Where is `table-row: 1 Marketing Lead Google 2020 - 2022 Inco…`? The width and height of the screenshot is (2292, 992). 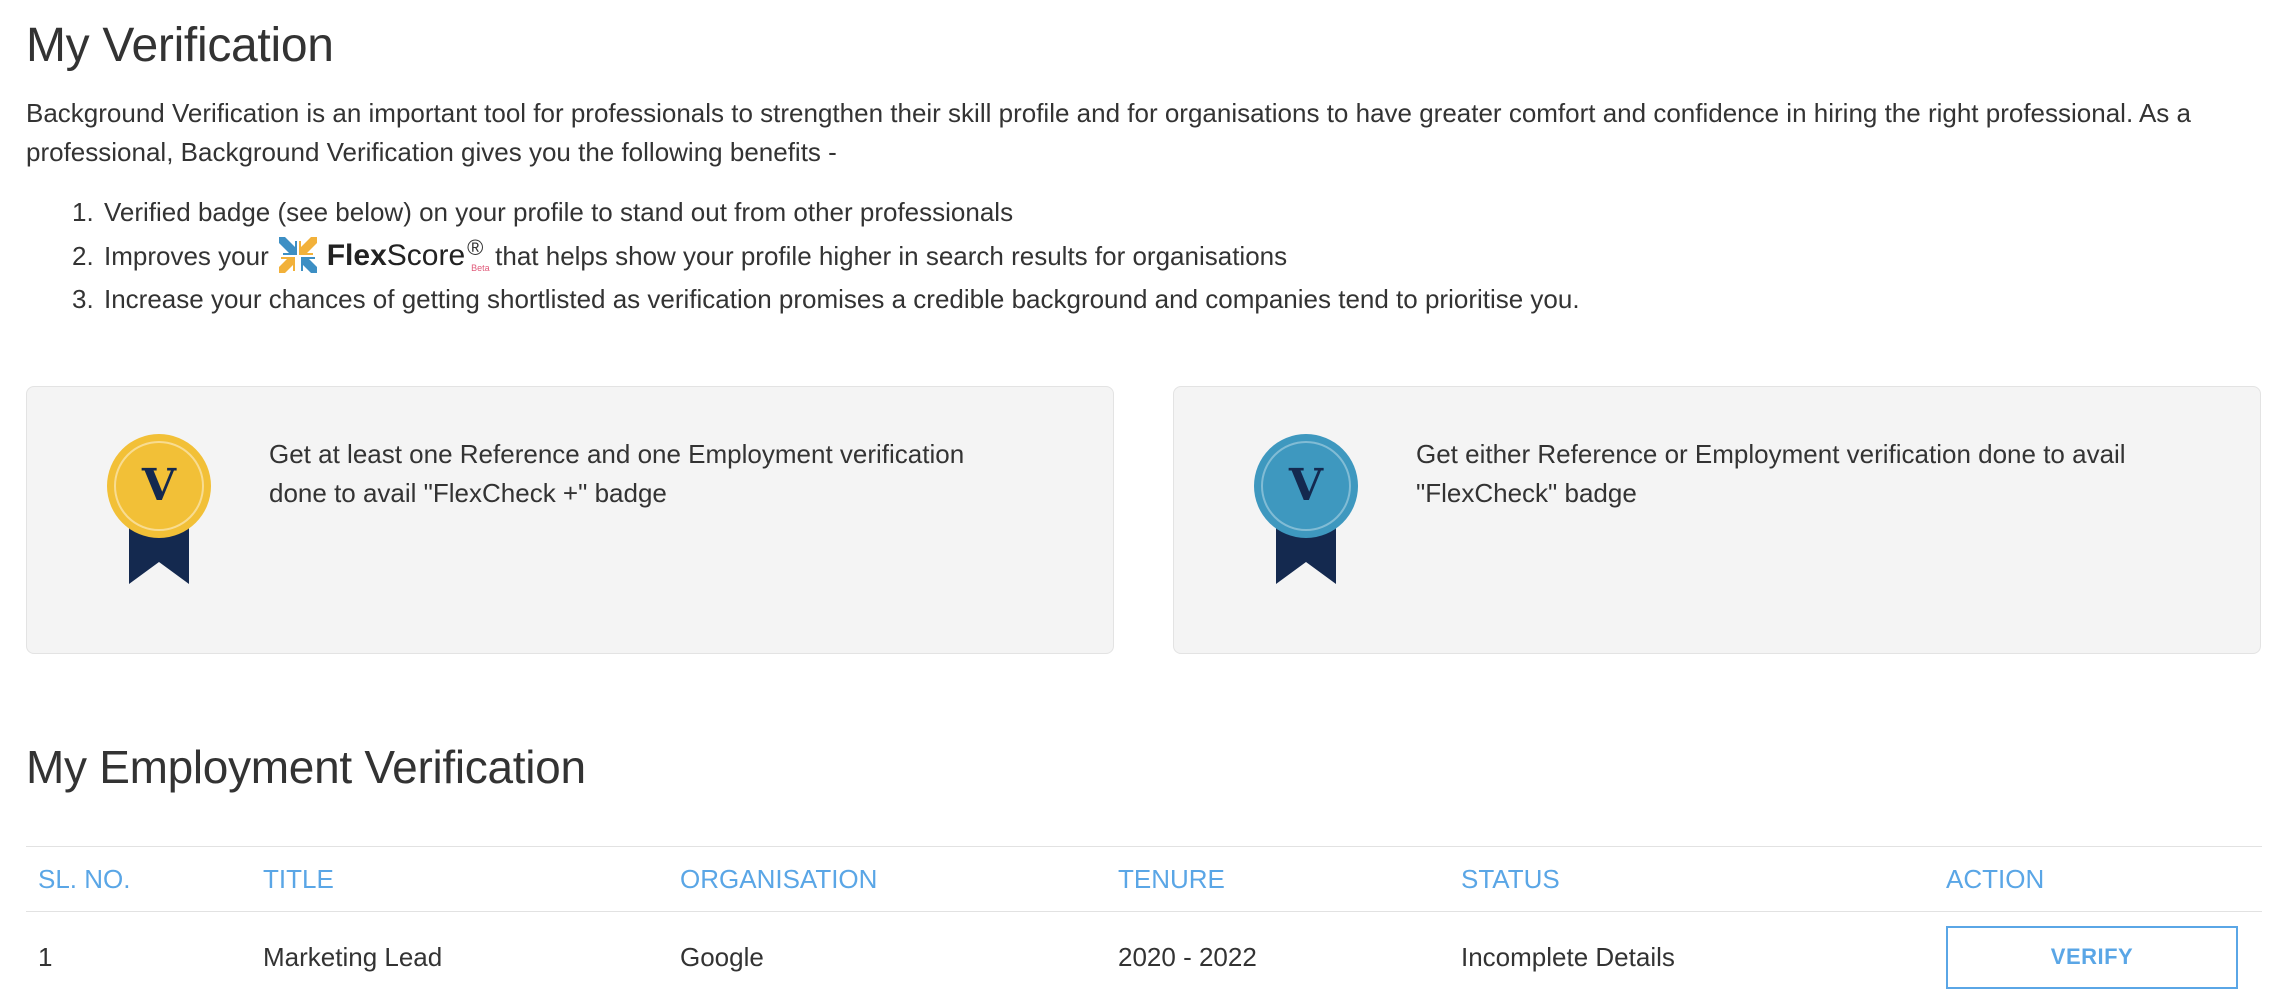
table-row: 1 Marketing Lead Google 2020 - 2022 Inco… is located at coordinates (1144, 952).